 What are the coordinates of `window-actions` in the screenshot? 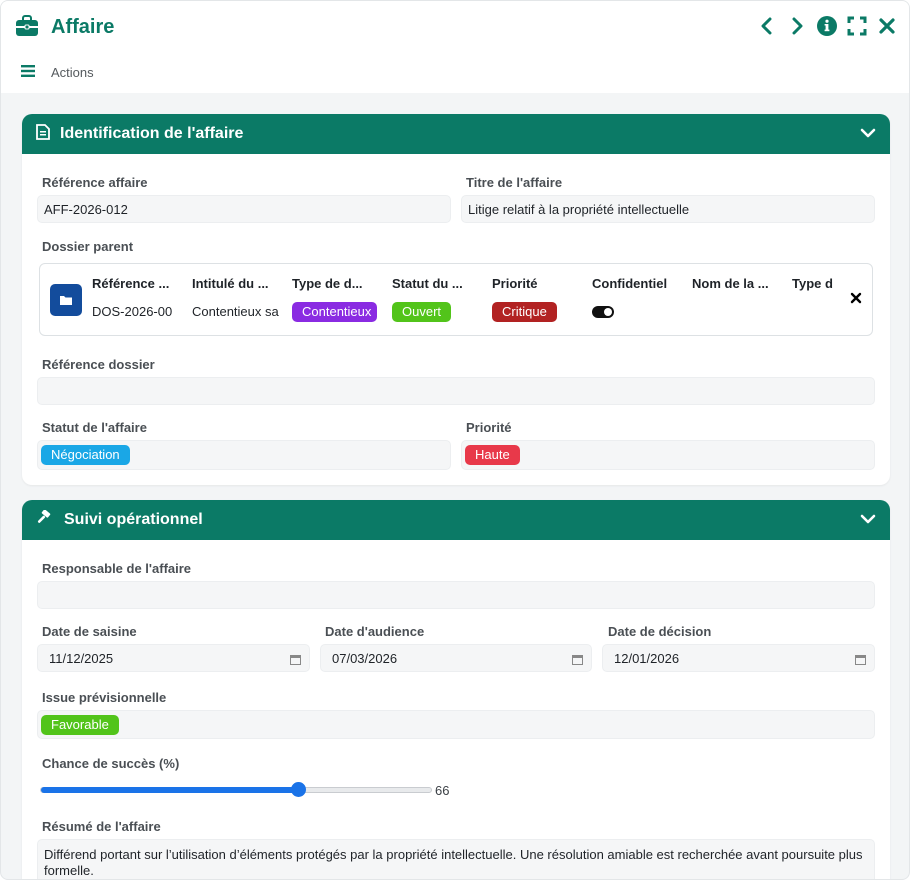 It's located at (827, 26).